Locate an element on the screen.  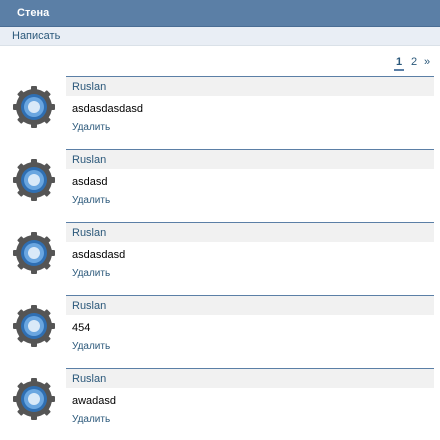
action-bar: Написать is located at coordinates (220, 36).